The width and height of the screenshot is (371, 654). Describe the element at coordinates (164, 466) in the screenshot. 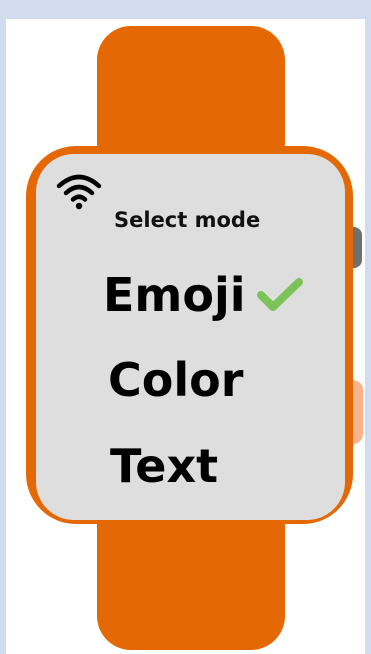

I see `mode-option-text: Text` at that location.